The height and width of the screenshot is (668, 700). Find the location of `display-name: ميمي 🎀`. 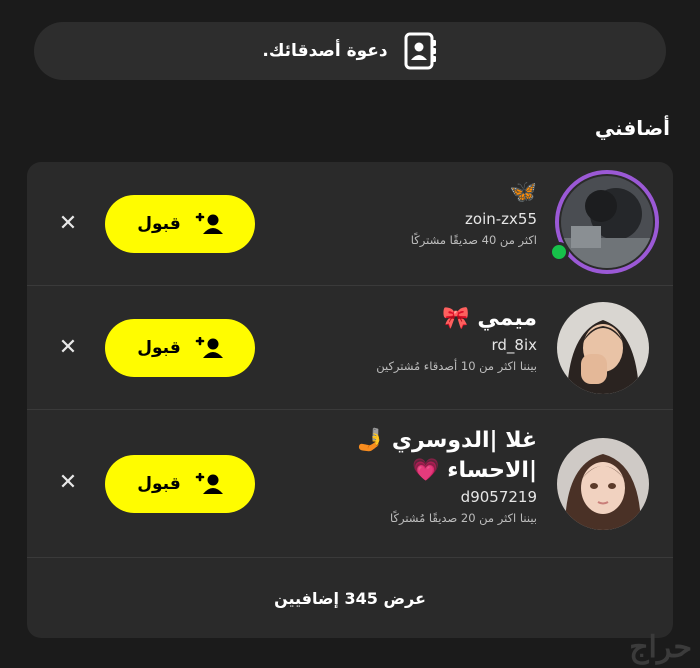

display-name: ميمي 🎀 is located at coordinates (456, 319).